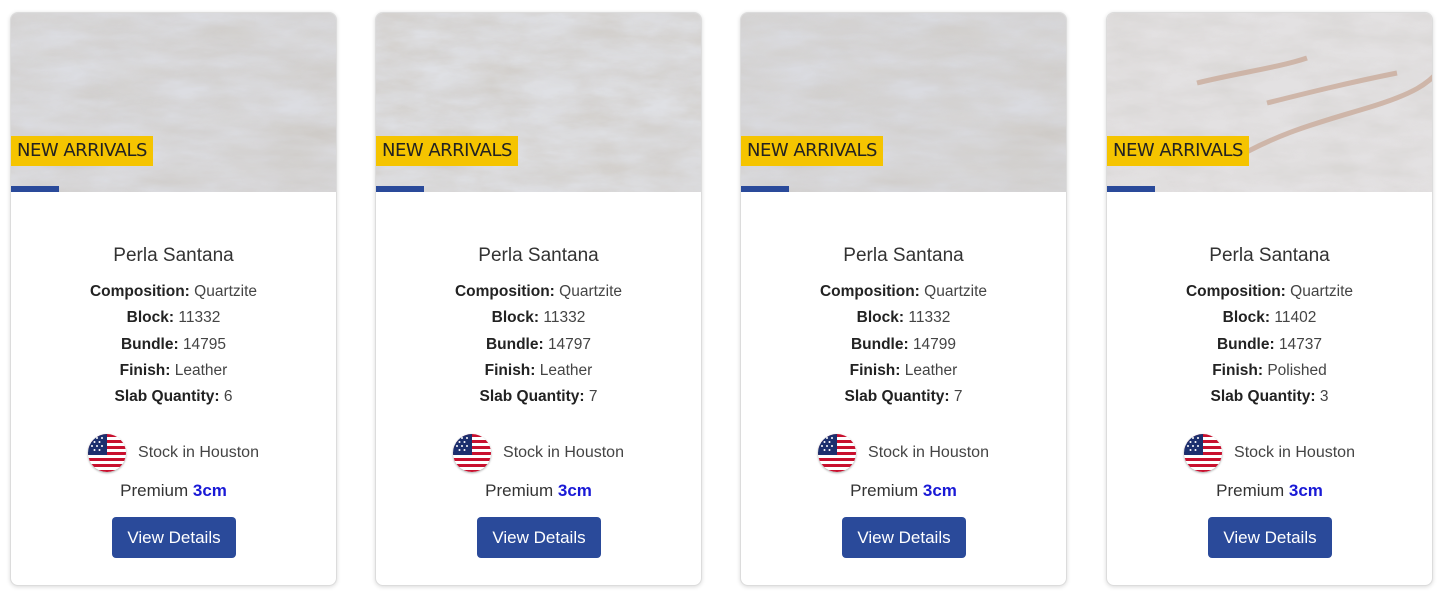 Image resolution: width=1445 pixels, height=599 pixels. I want to click on spec-bundle: Bundle: 14795, so click(173, 344).